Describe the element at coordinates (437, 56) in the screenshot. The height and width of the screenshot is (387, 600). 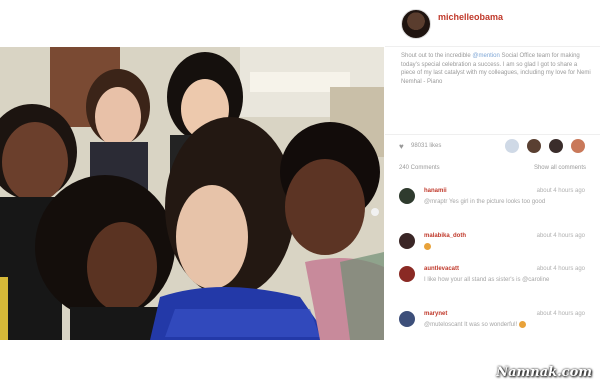
I see `caption-text-1: Shout out to the incredible` at that location.